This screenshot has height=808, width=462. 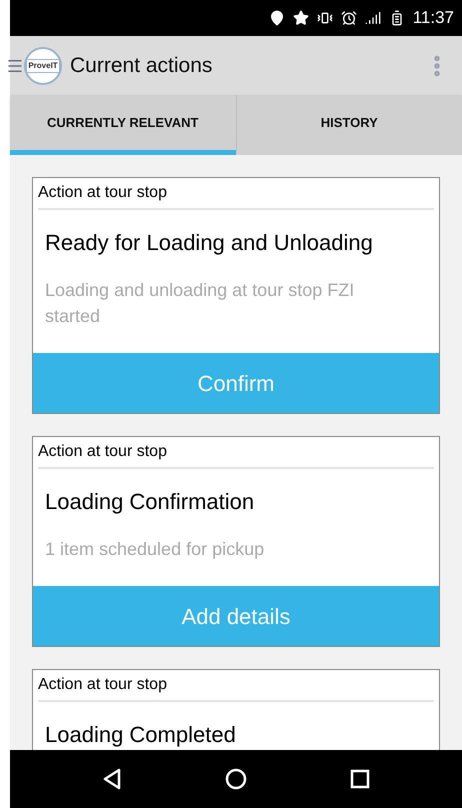 I want to click on star-icon, so click(x=300, y=18).